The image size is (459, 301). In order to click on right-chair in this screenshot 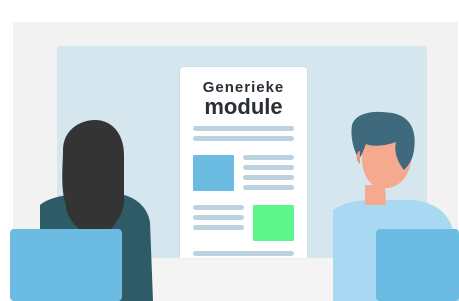, I will do `click(417, 265)`.